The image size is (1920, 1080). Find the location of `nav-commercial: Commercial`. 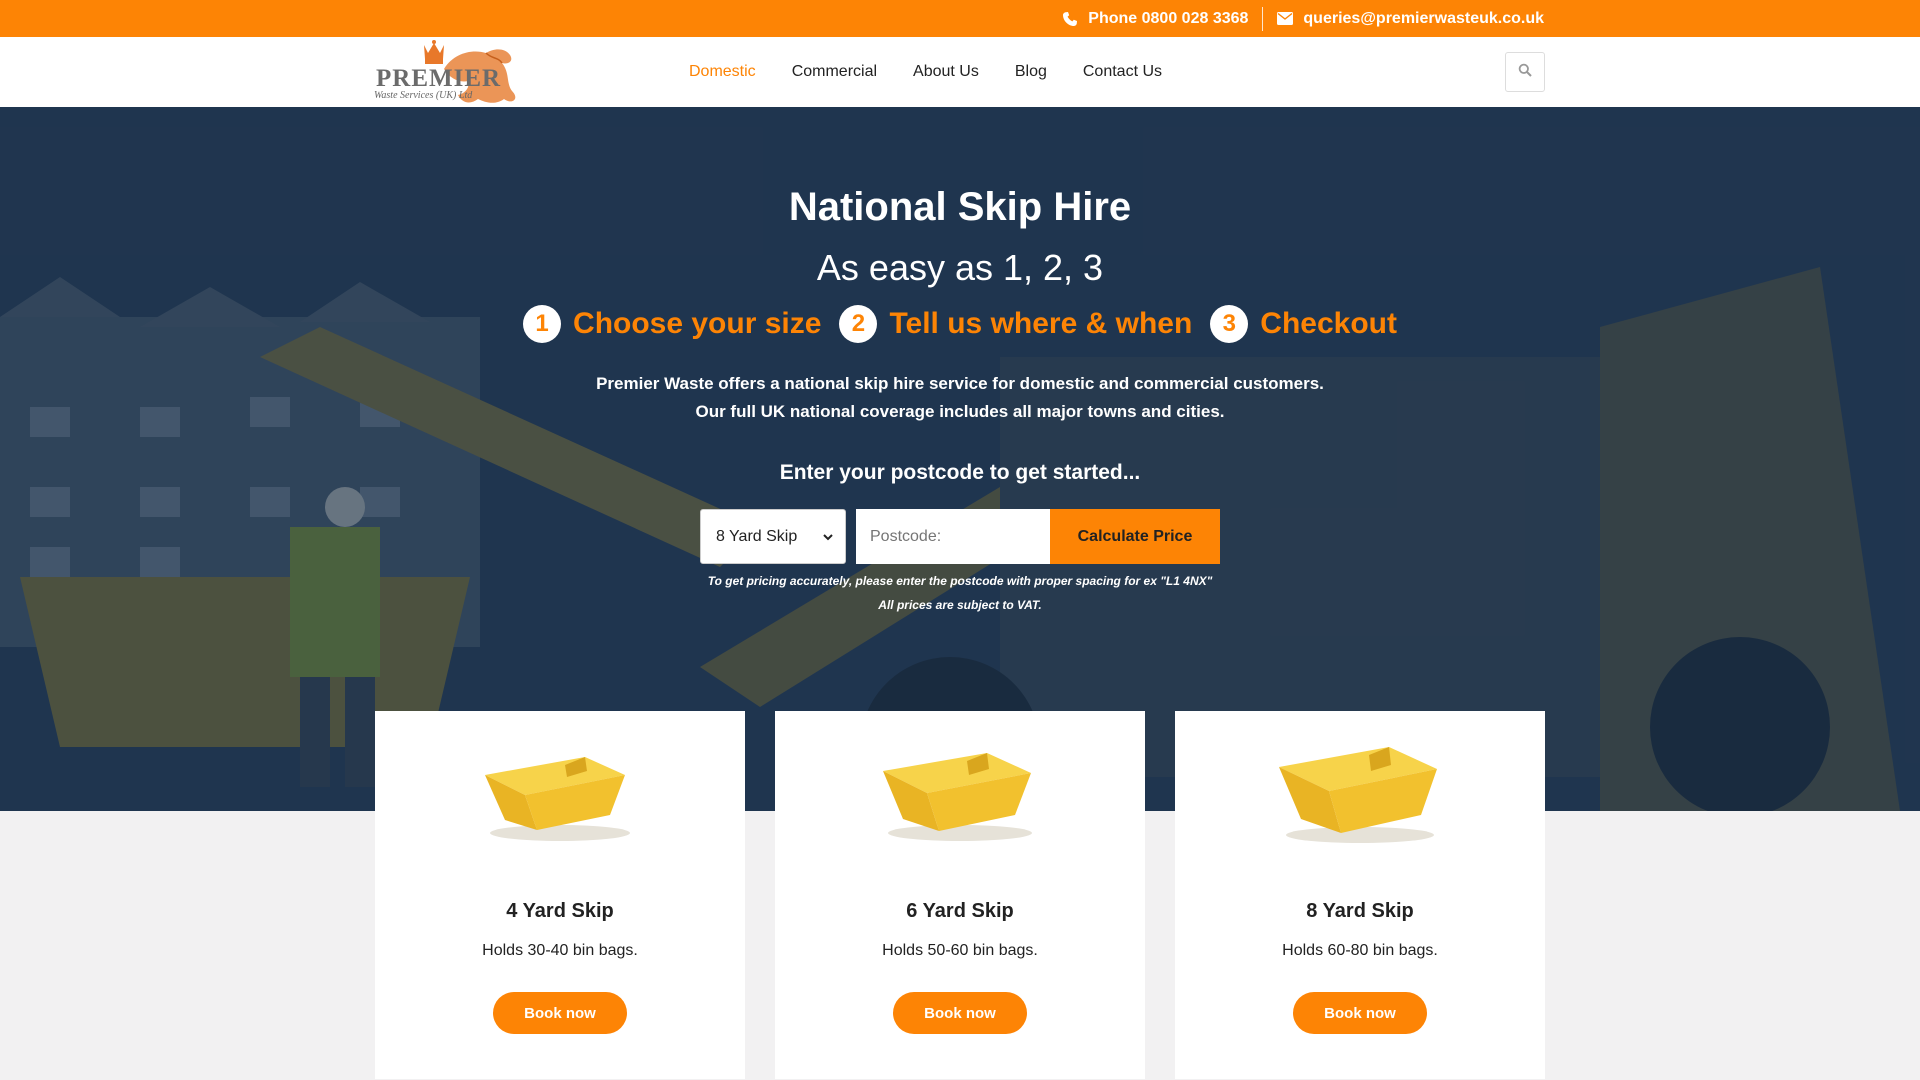

nav-commercial: Commercial is located at coordinates (834, 72).